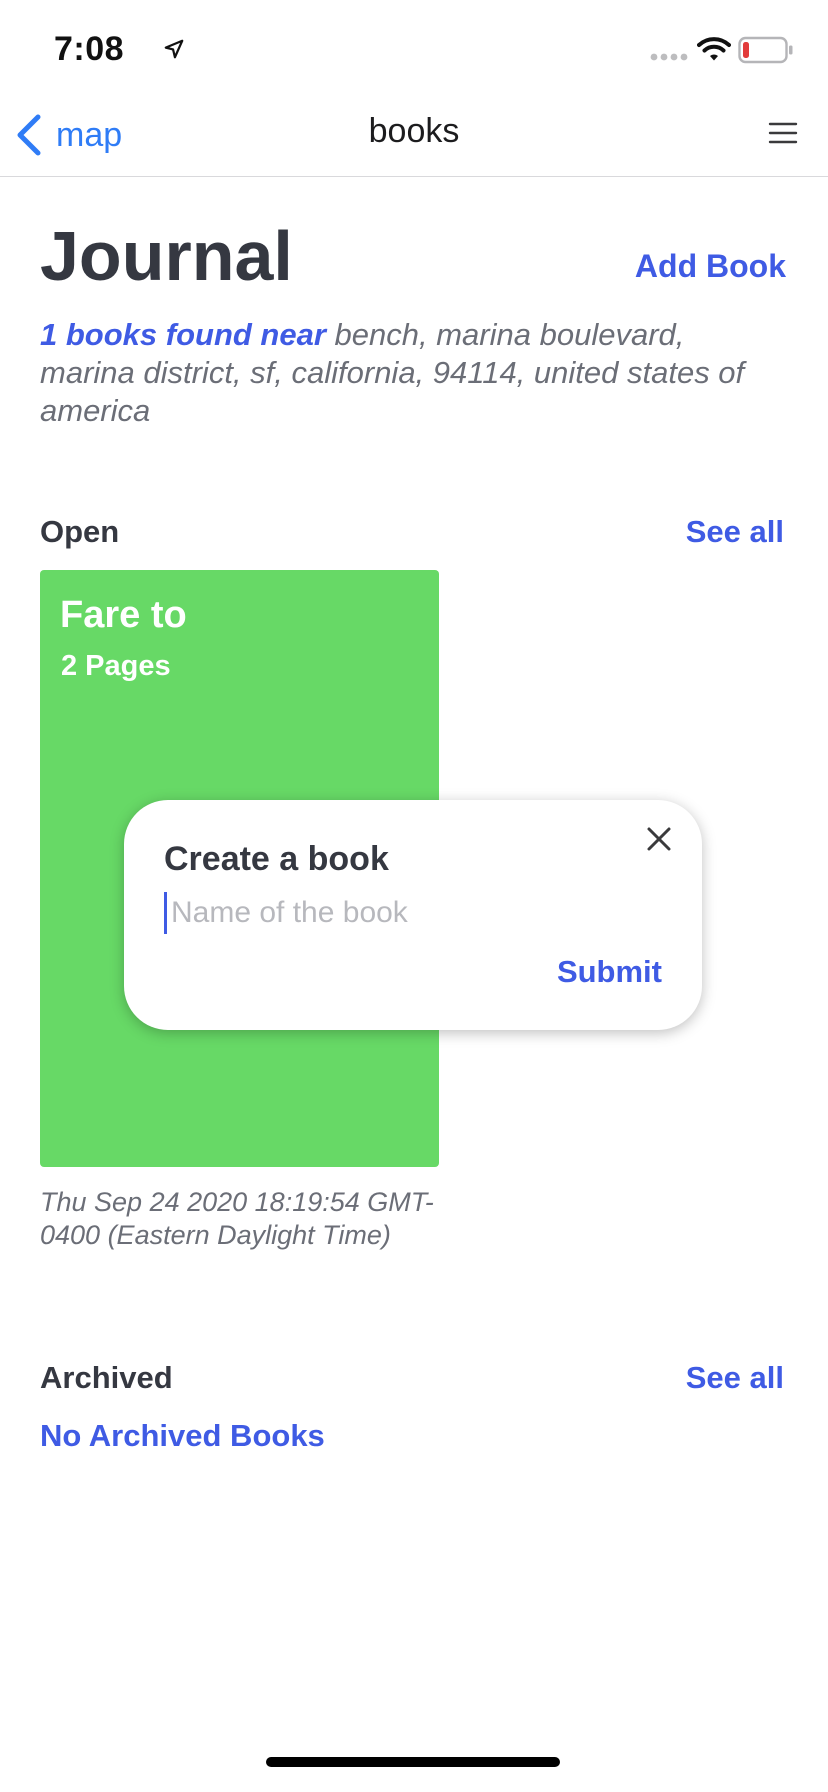  I want to click on page-title: Journal, so click(166, 256).